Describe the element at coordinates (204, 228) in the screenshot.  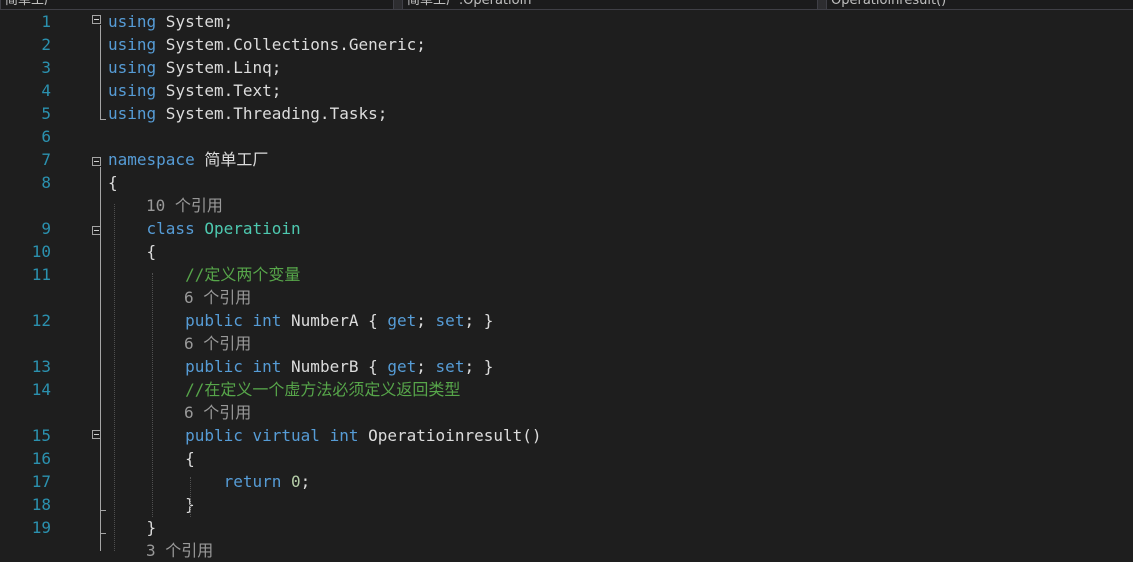
I see `code-text: class Operatioin` at that location.